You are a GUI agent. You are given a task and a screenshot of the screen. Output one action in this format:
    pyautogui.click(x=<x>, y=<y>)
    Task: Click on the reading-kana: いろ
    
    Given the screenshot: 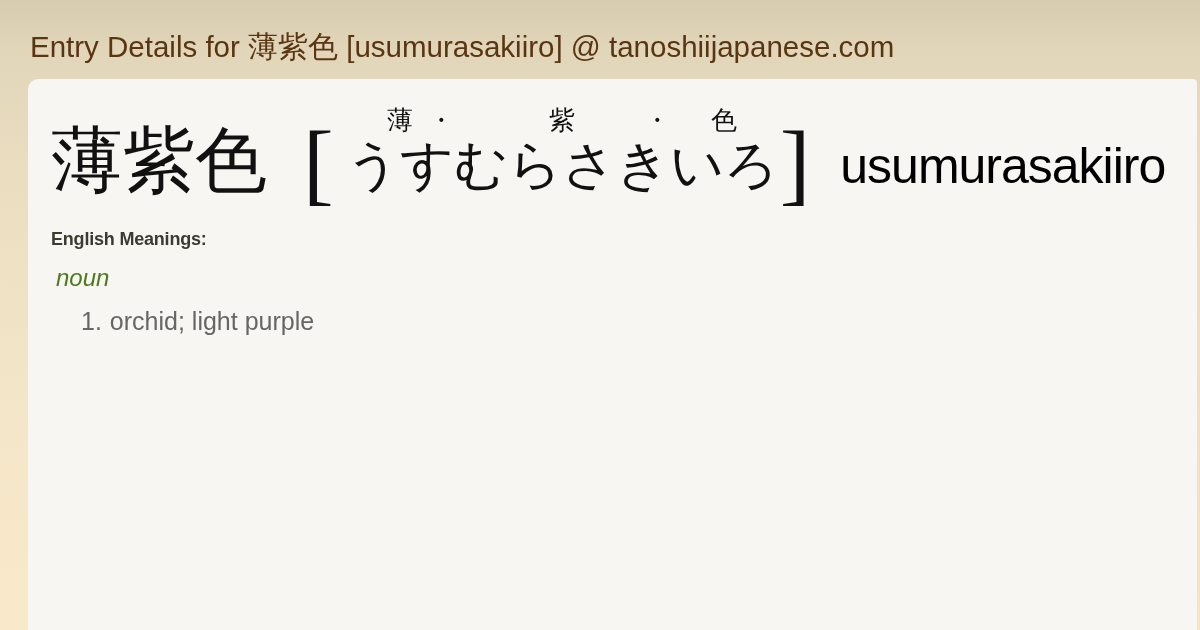 What is the action you would take?
    pyautogui.click(x=723, y=165)
    